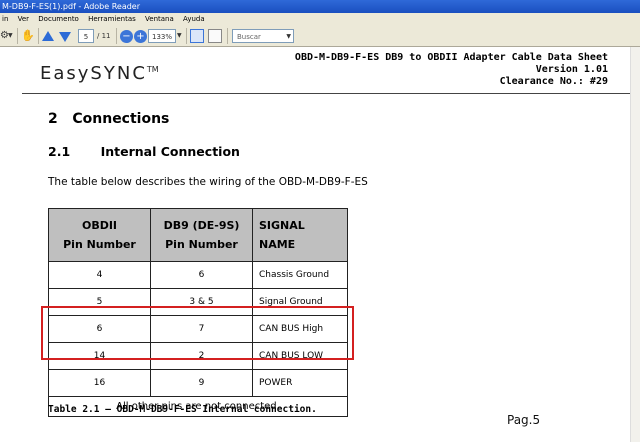 This screenshot has height=442, width=640. What do you see at coordinates (48, 36) in the screenshot?
I see `previous-page-button` at bounding box center [48, 36].